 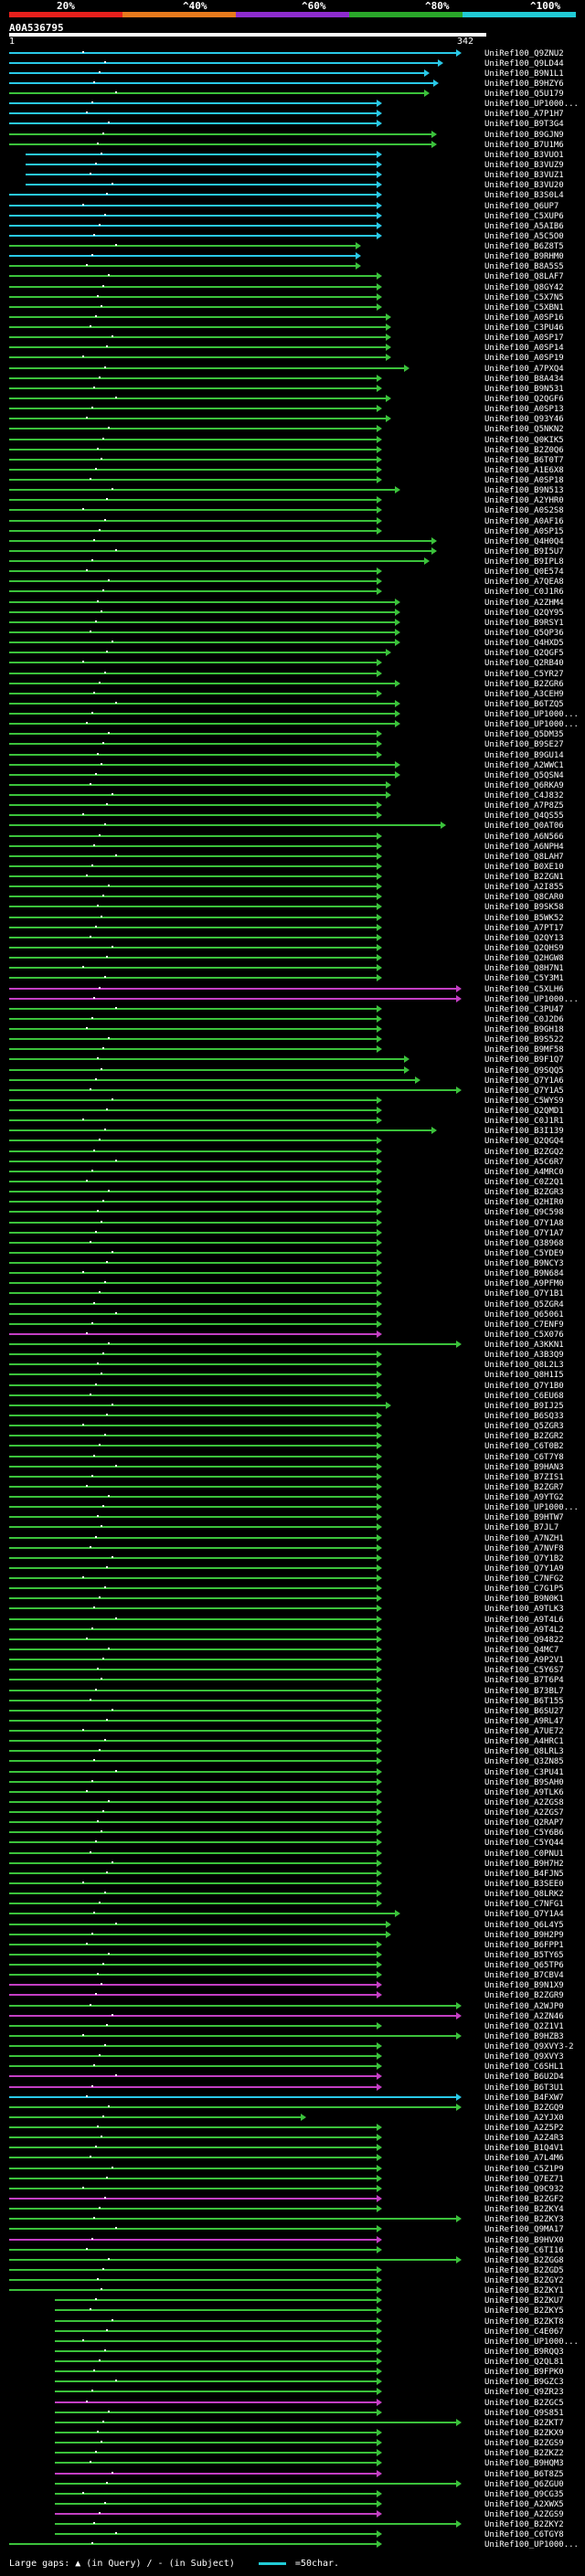 What do you see at coordinates (524, 1233) in the screenshot?
I see `hit-id-link: UniRef100_Q7Y1A7` at bounding box center [524, 1233].